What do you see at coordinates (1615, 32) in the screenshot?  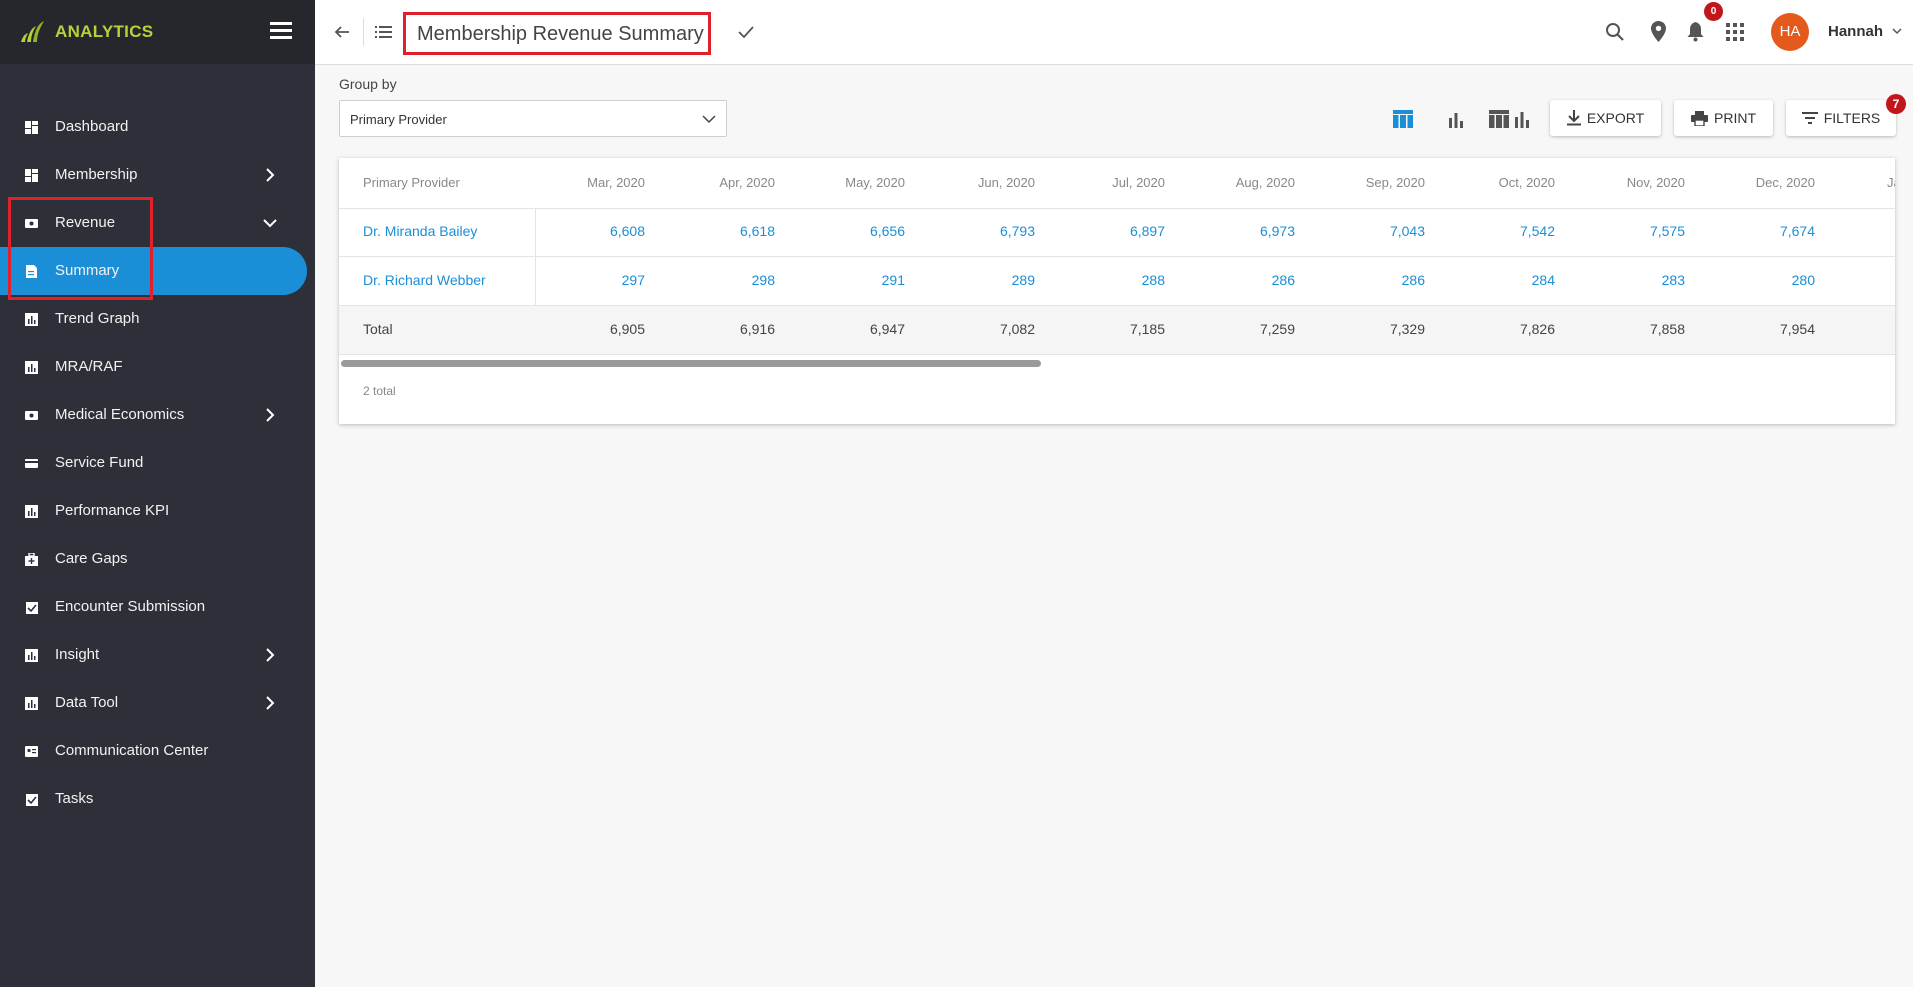 I see `search-icon` at bounding box center [1615, 32].